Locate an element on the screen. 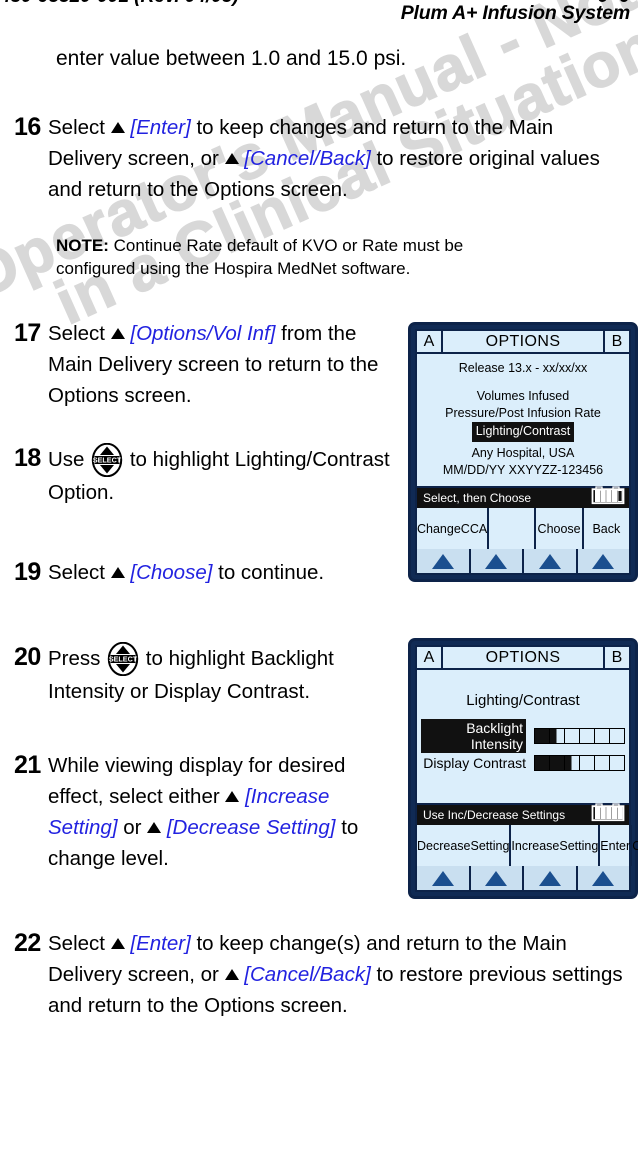  menu-item-volumes-infused: Volumes Infused is located at coordinates (523, 396).